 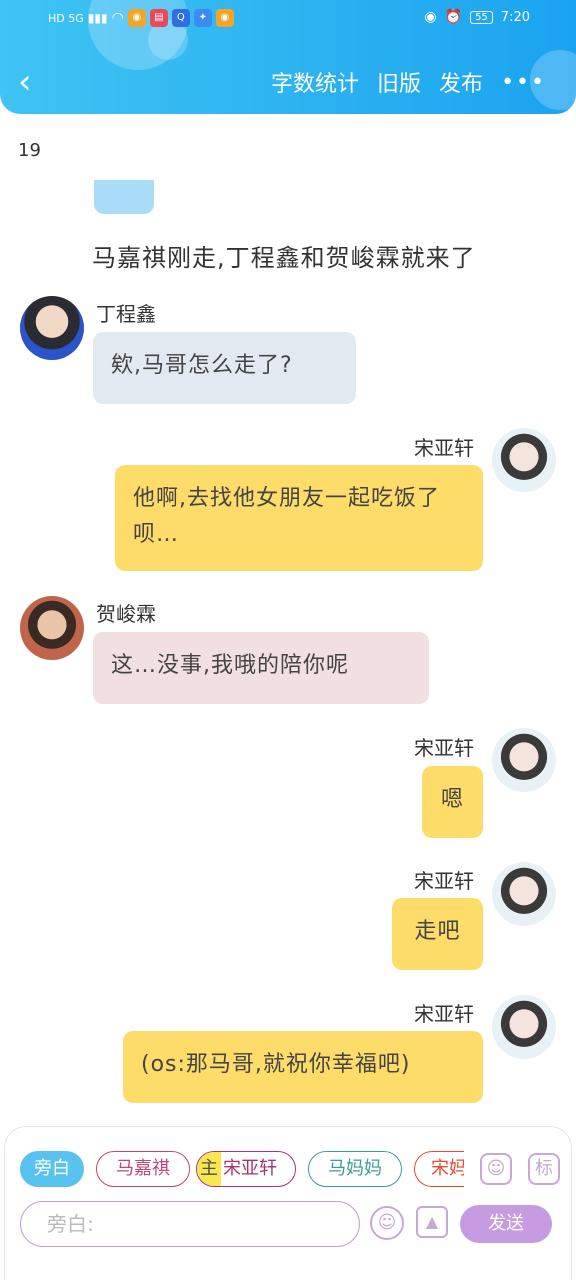 I want to click on speaker-name: 贺峻霖, so click(x=126, y=614).